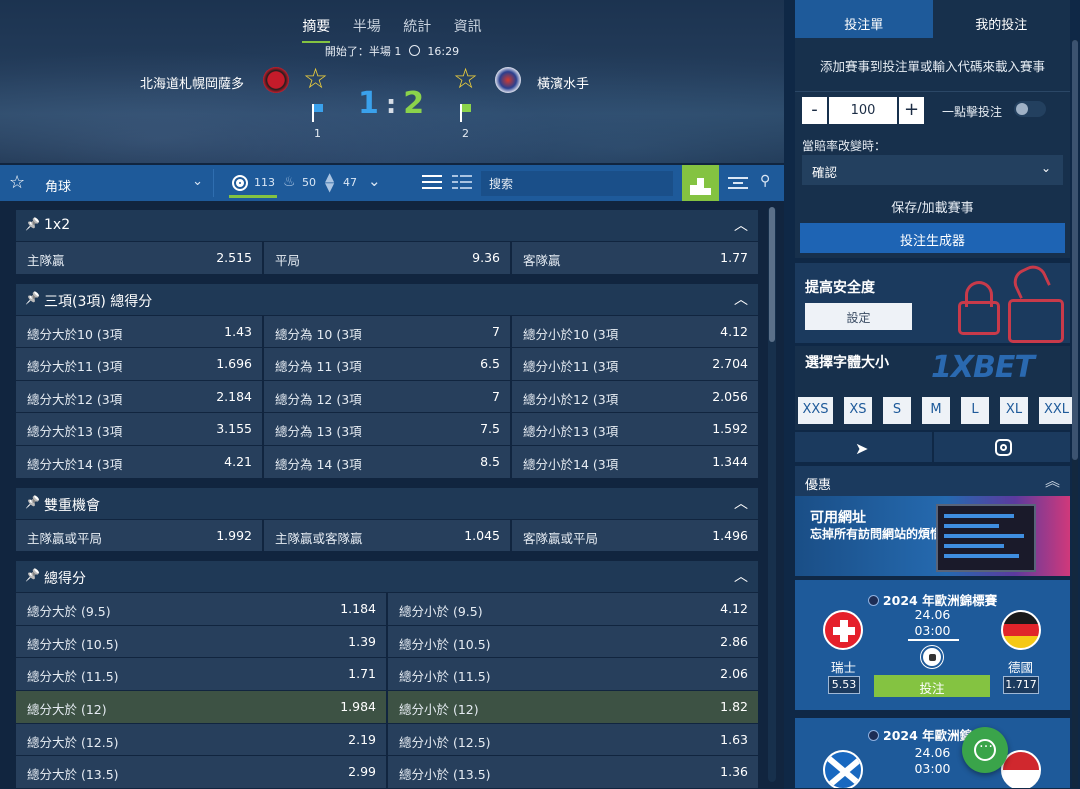 The image size is (1080, 789). Describe the element at coordinates (192, 82) in the screenshot. I see `home-team-name: 北海道札幌岡薩多` at that location.